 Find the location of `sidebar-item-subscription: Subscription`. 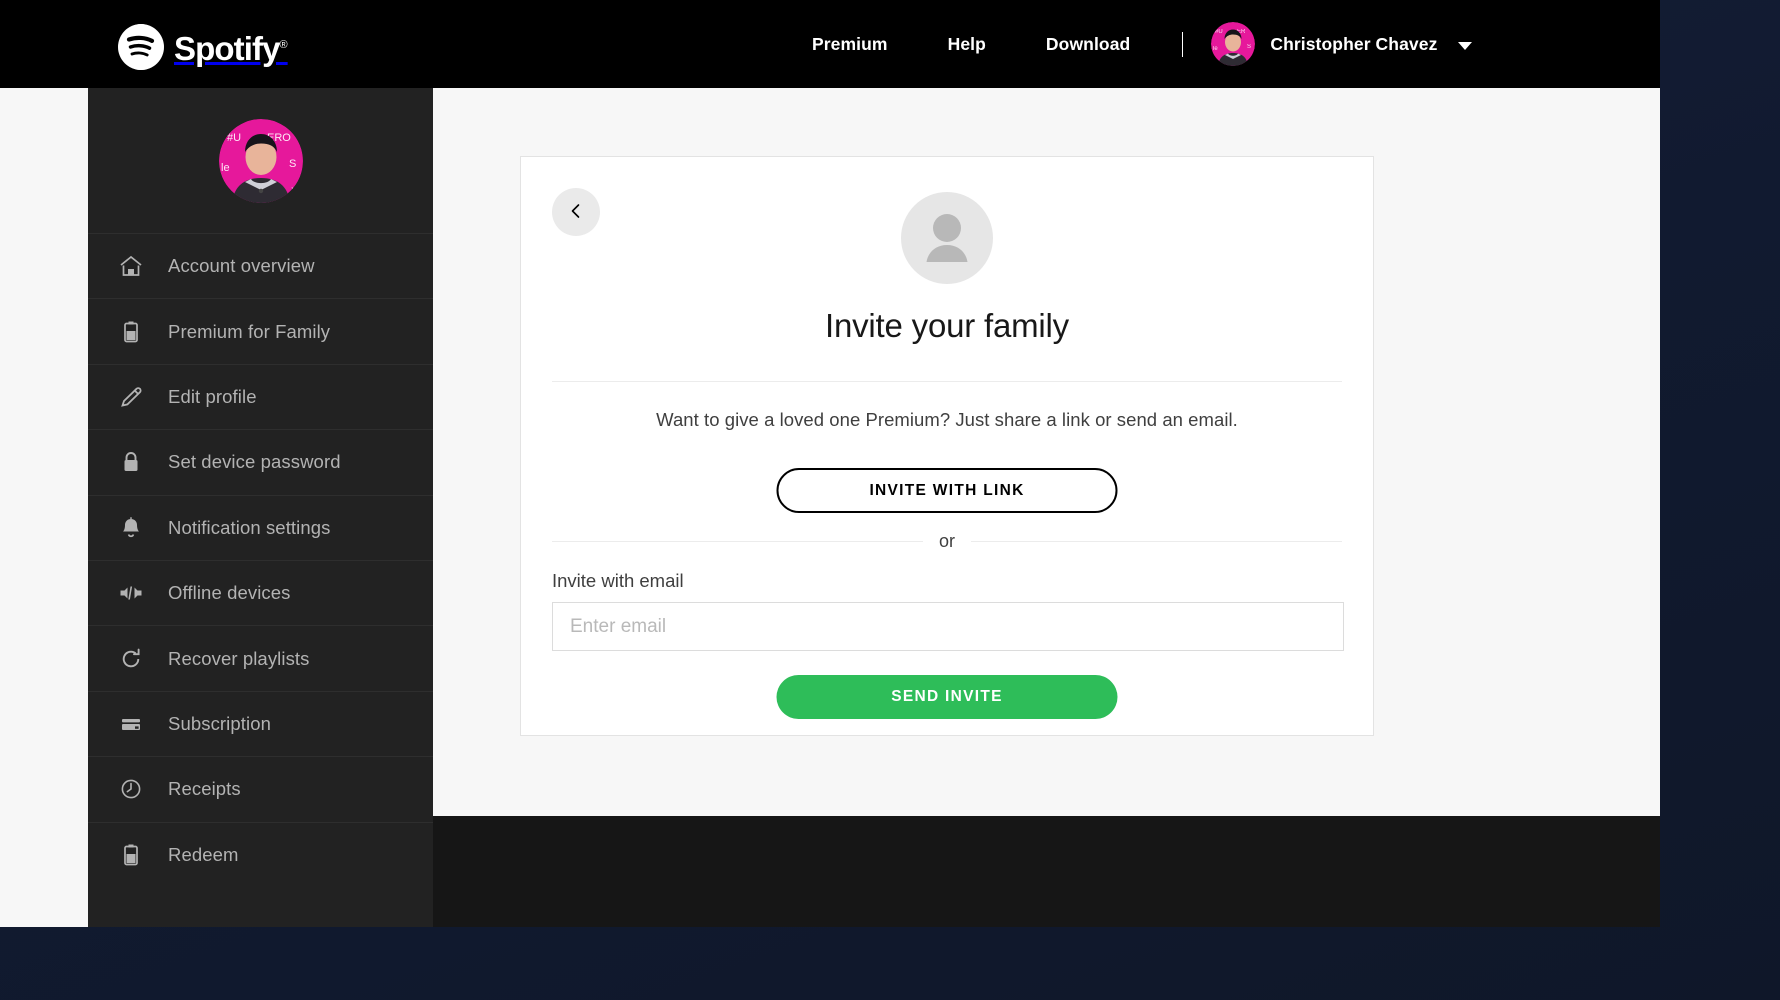

sidebar-item-subscription: Subscription is located at coordinates (260, 723).